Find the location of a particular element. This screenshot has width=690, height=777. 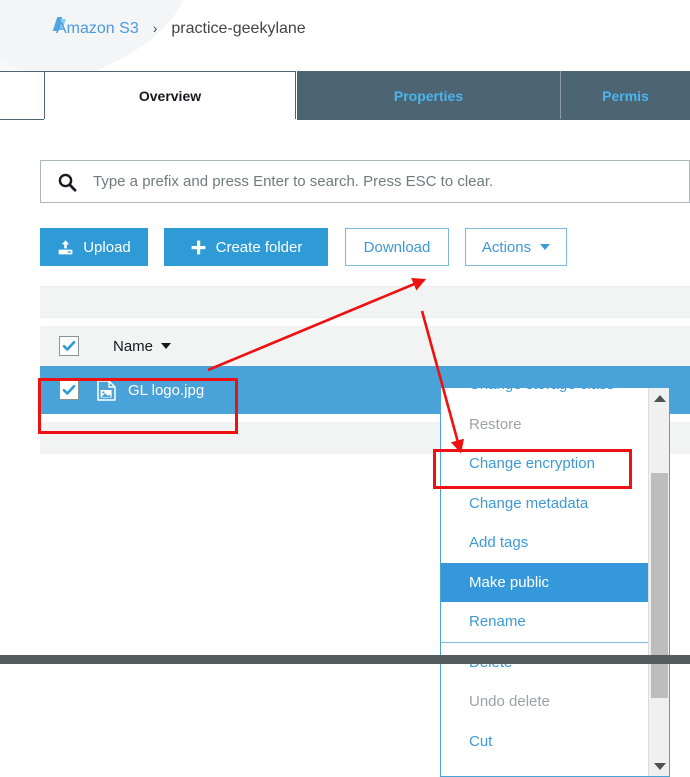

download-button: Download is located at coordinates (397, 247).